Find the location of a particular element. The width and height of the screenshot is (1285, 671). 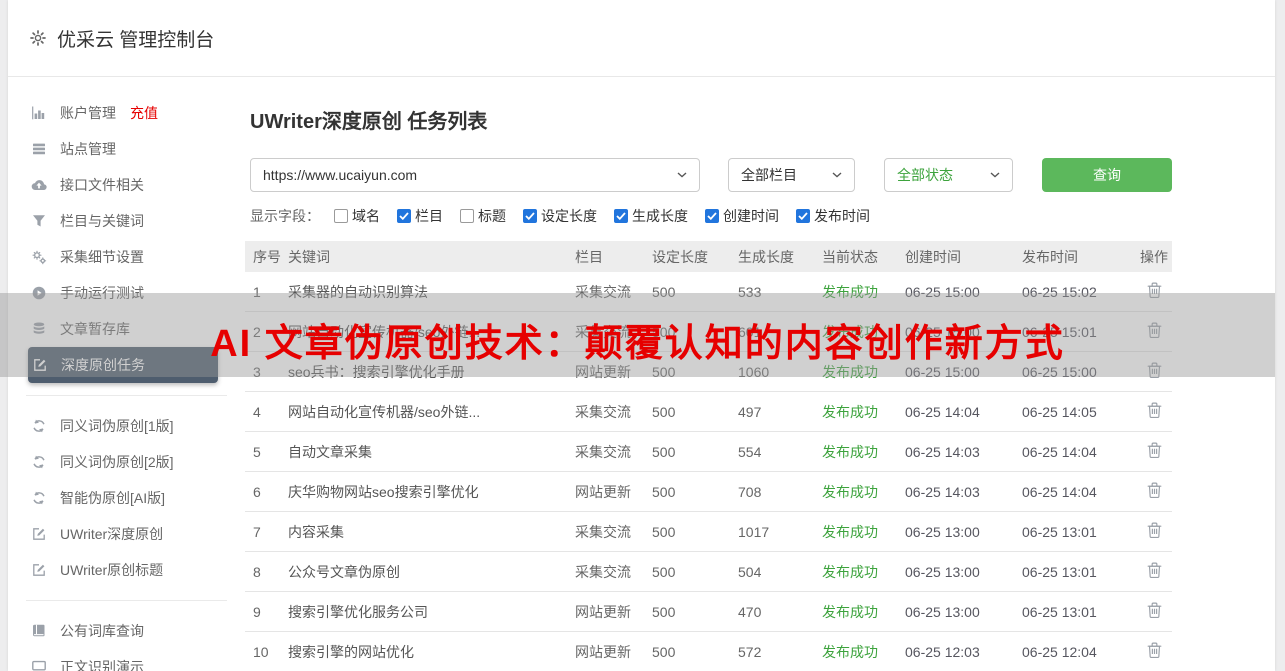

published-time: 06-25 15:01 is located at coordinates (1059, 331).